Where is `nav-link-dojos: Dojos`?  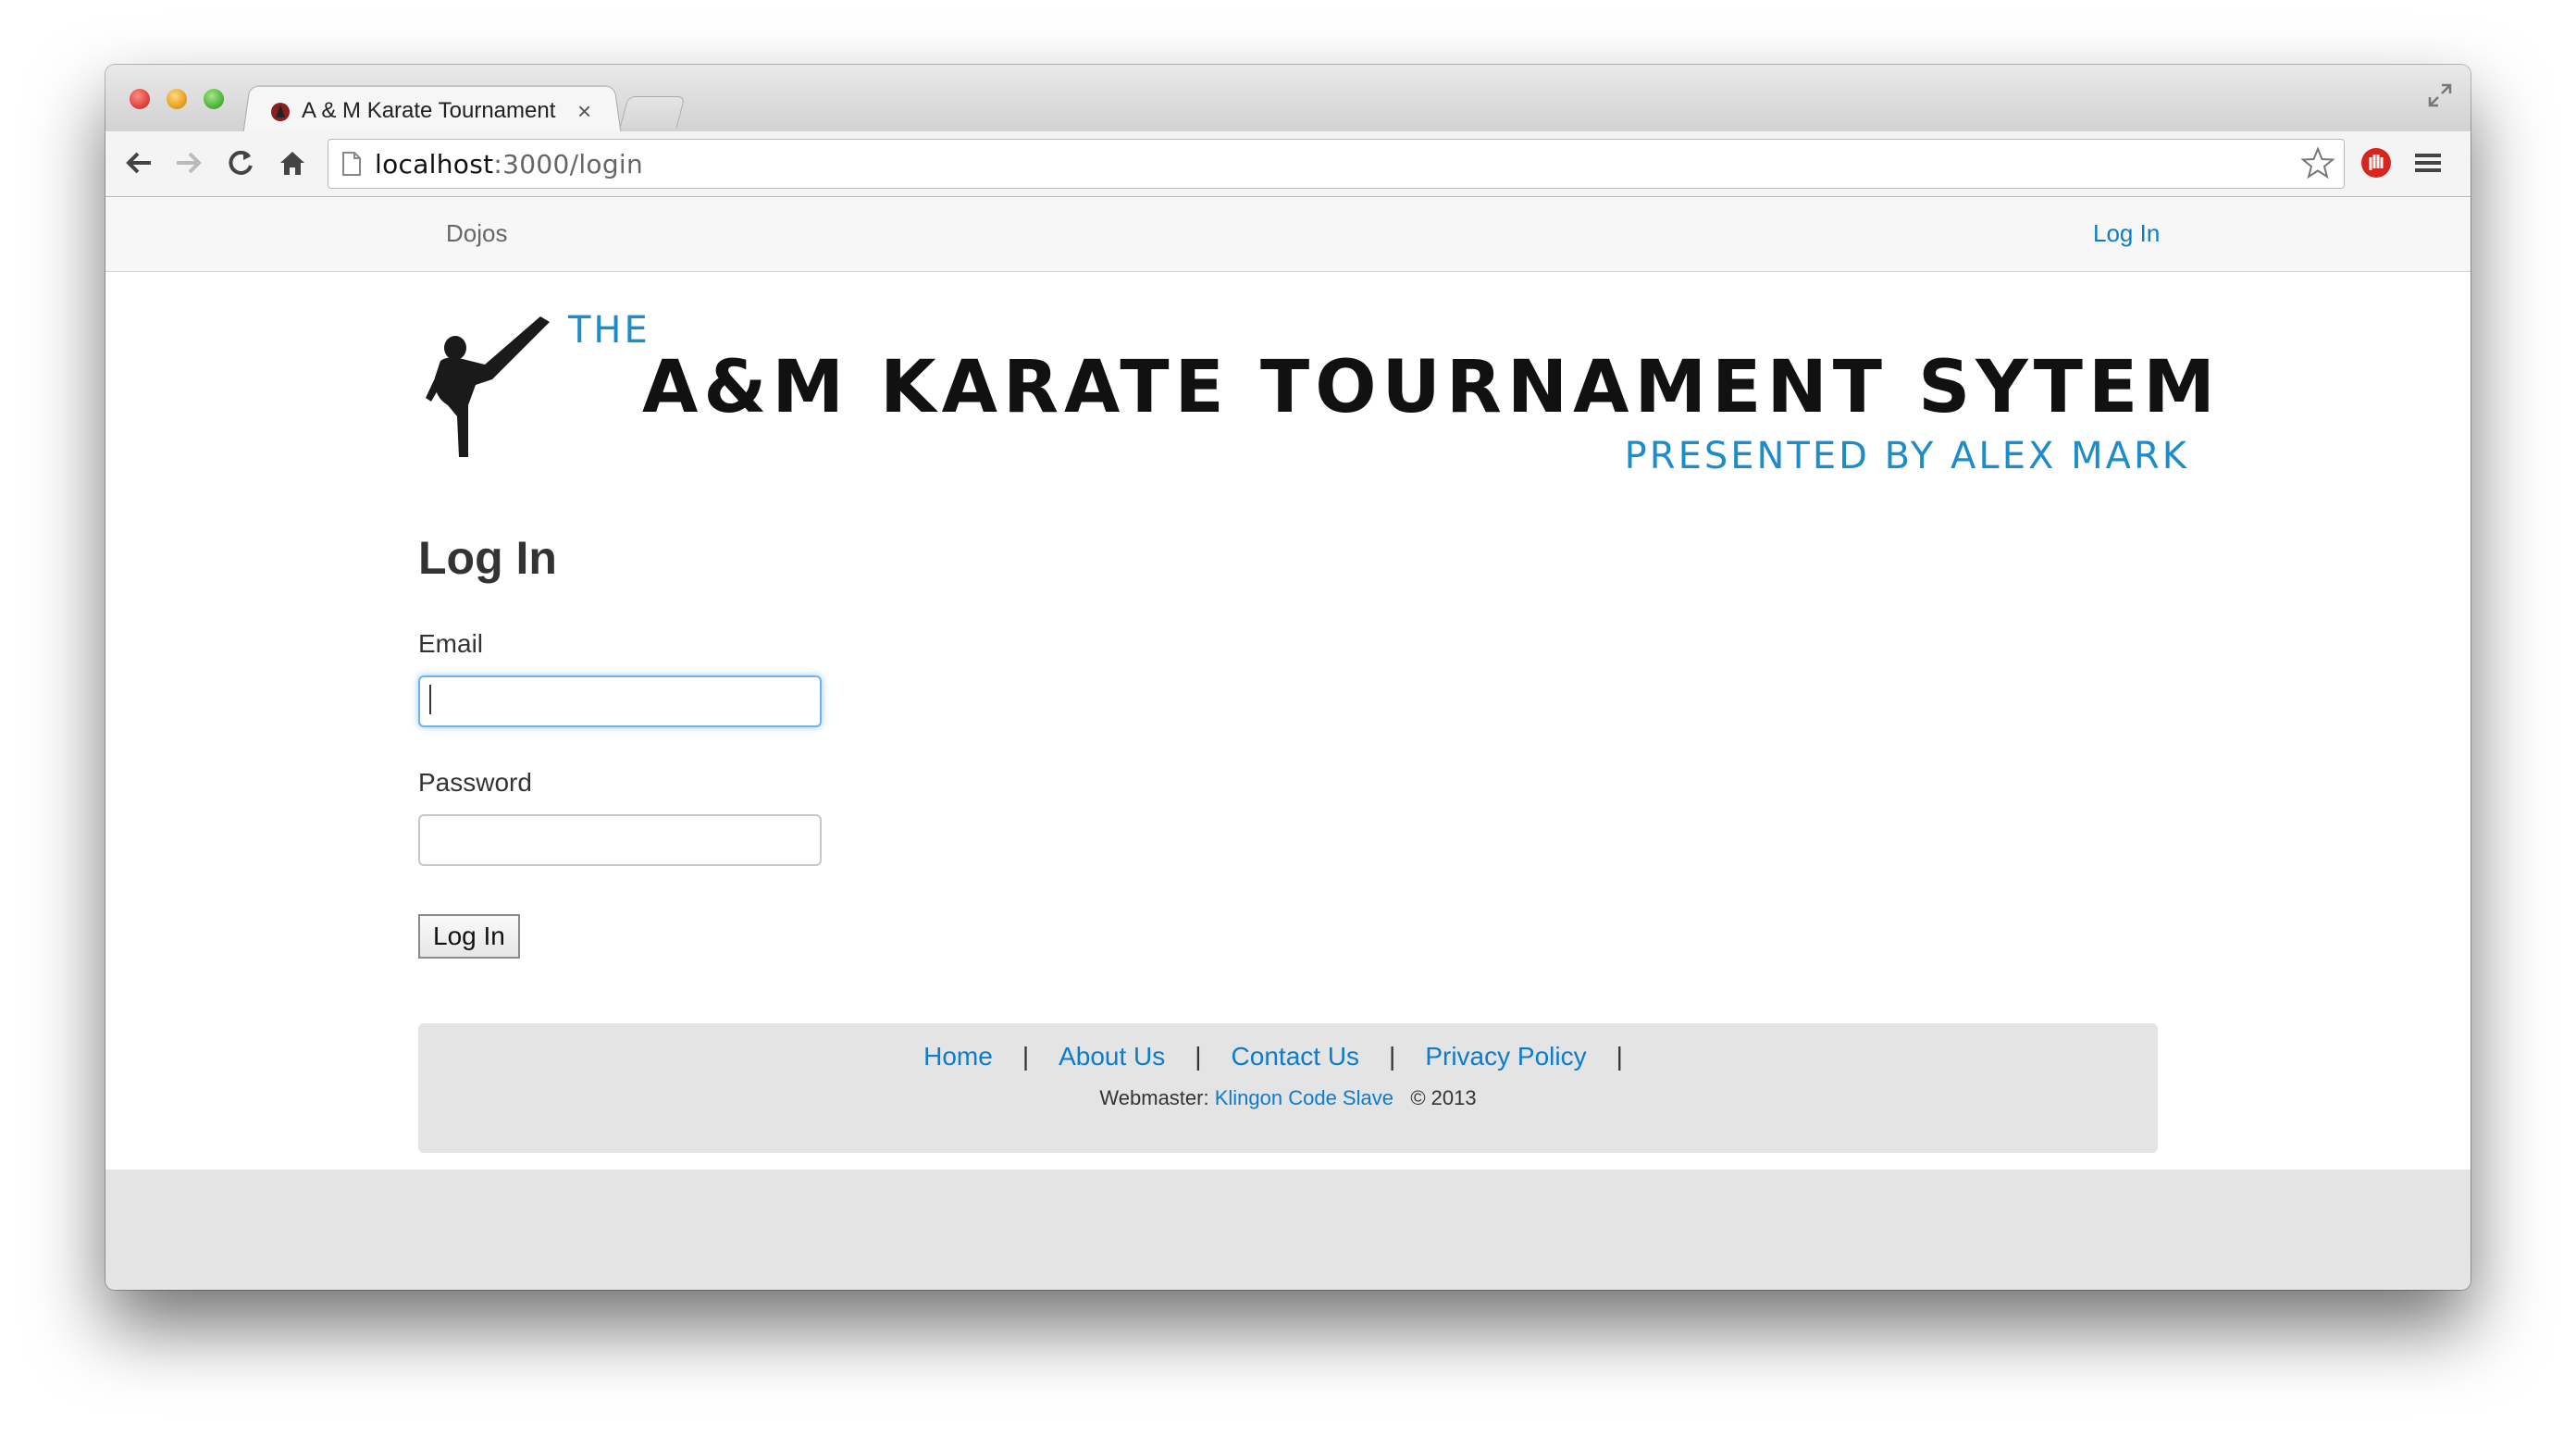 nav-link-dojos: Dojos is located at coordinates (477, 233).